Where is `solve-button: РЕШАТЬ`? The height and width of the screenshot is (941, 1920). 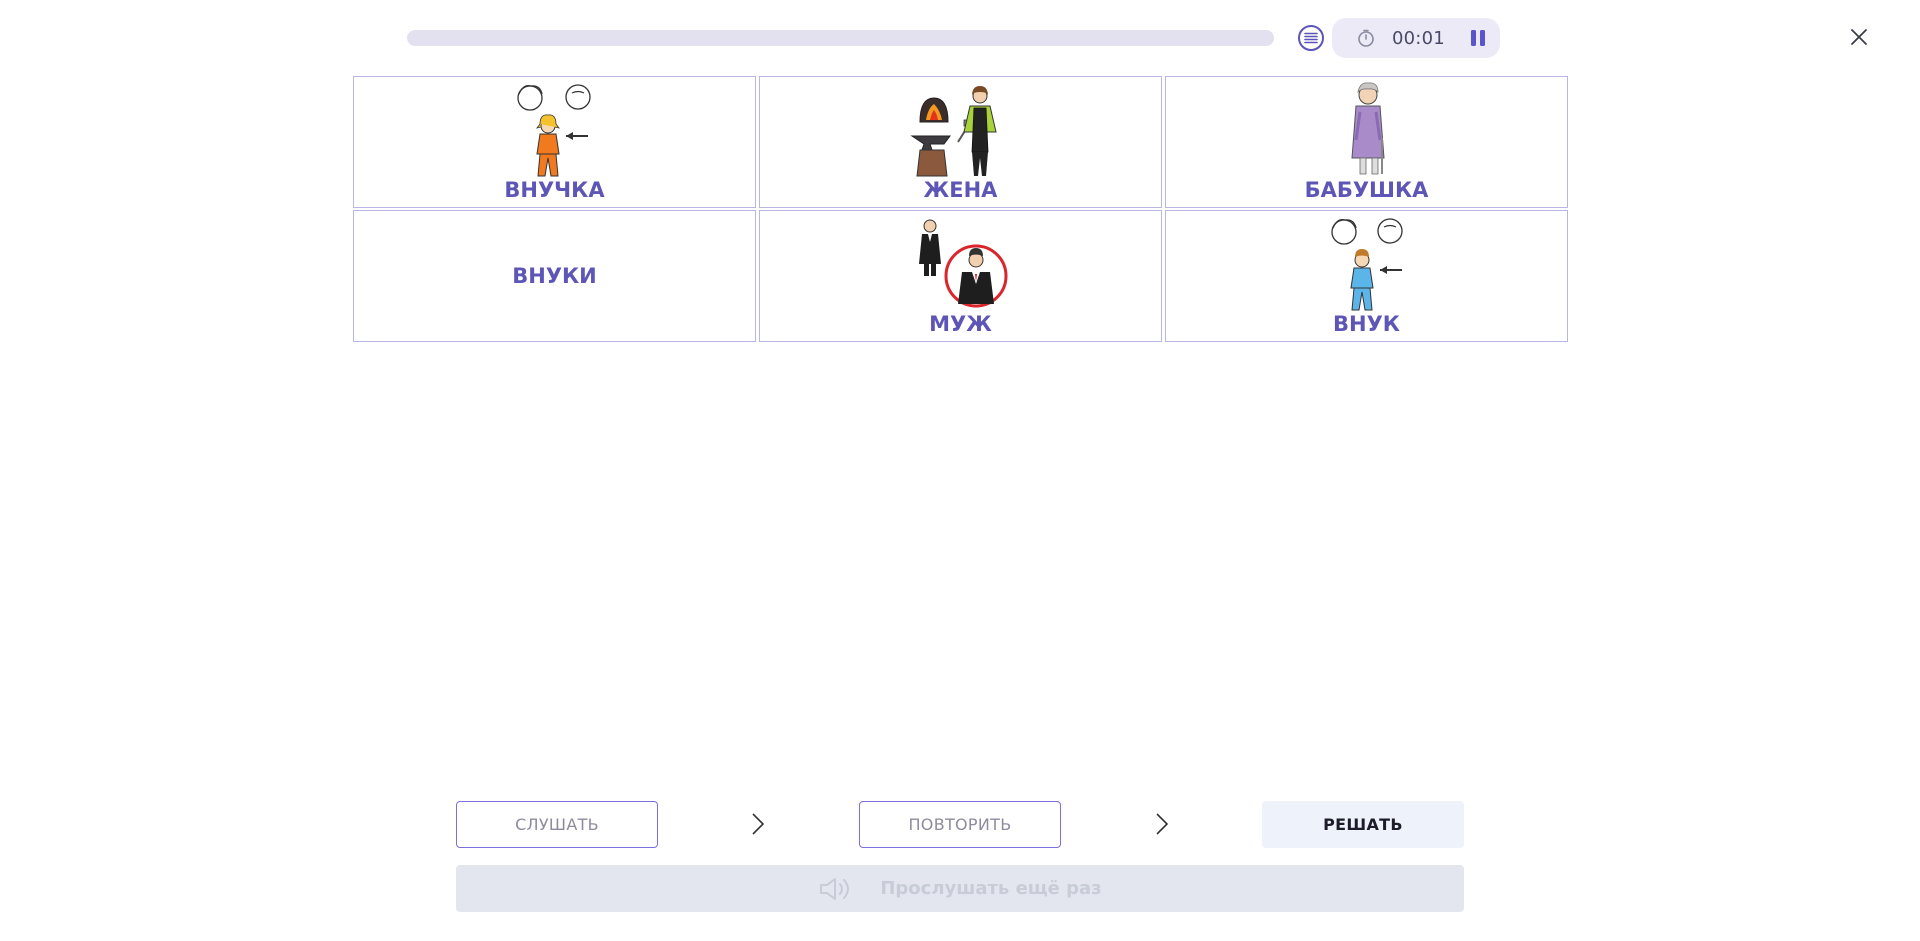
solve-button: РЕШАТЬ is located at coordinates (1363, 824).